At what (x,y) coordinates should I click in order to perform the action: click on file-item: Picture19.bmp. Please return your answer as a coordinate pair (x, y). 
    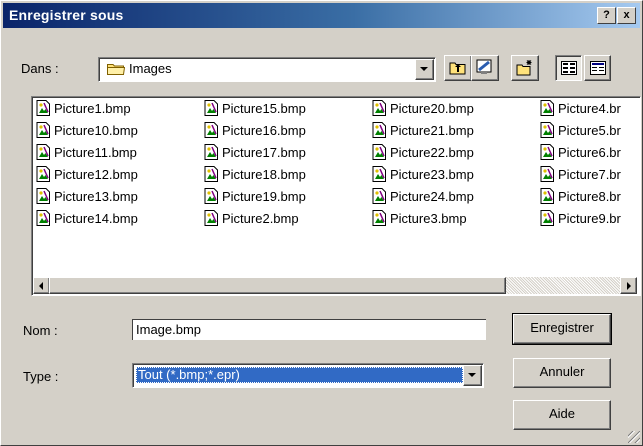
    Looking at the image, I should click on (255, 196).